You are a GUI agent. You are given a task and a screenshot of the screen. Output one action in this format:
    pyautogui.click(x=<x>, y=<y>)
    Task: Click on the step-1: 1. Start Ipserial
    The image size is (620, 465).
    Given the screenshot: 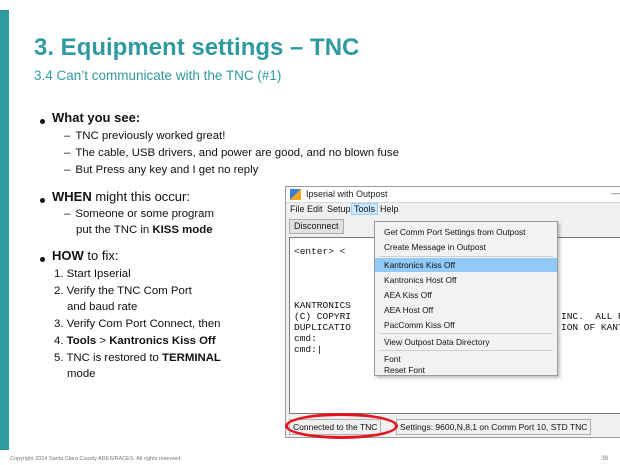 What is the action you would take?
    pyautogui.click(x=92, y=274)
    